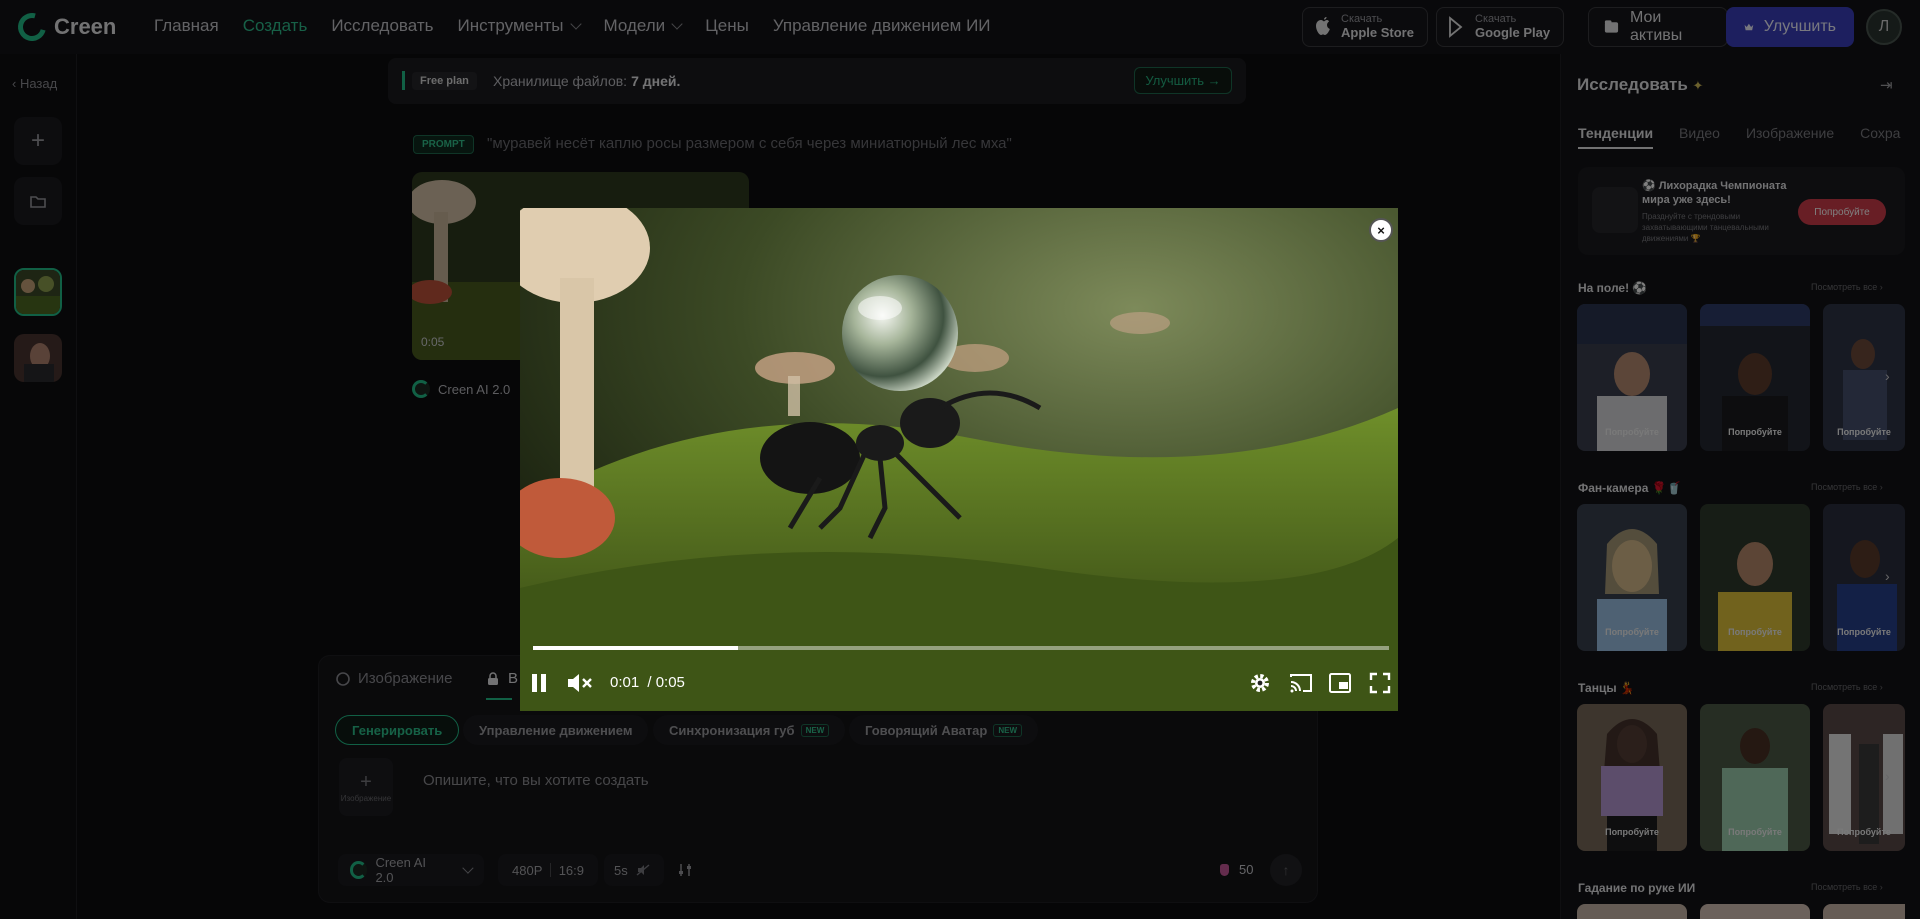  What do you see at coordinates (636, 648) in the screenshot?
I see `video-progress-fill` at bounding box center [636, 648].